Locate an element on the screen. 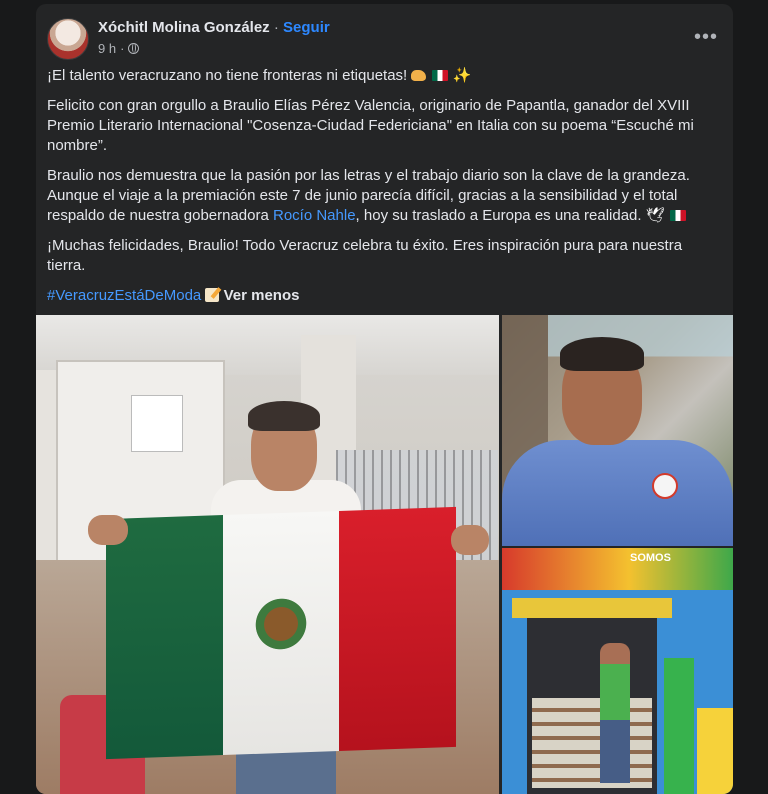 The width and height of the screenshot is (768, 794). photo-store-yellow-box is located at coordinates (715, 751).